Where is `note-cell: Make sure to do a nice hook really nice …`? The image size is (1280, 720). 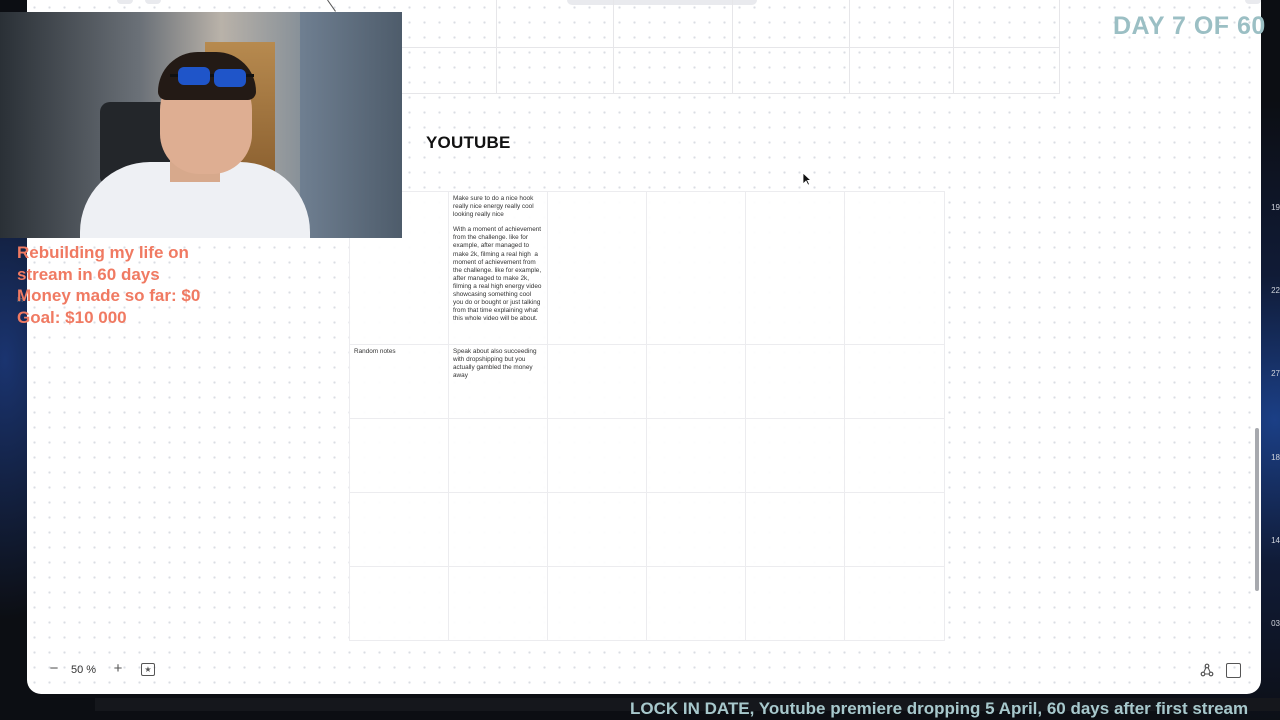 note-cell: Make sure to do a nice hook really nice … is located at coordinates (498, 268).